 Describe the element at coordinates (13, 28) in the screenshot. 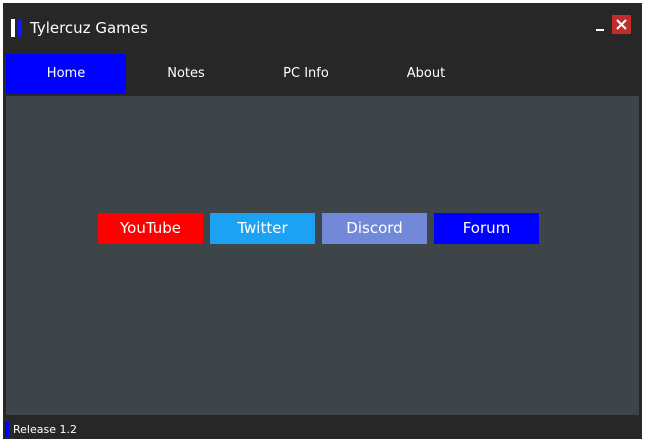

I see `logo-bar-white` at that location.